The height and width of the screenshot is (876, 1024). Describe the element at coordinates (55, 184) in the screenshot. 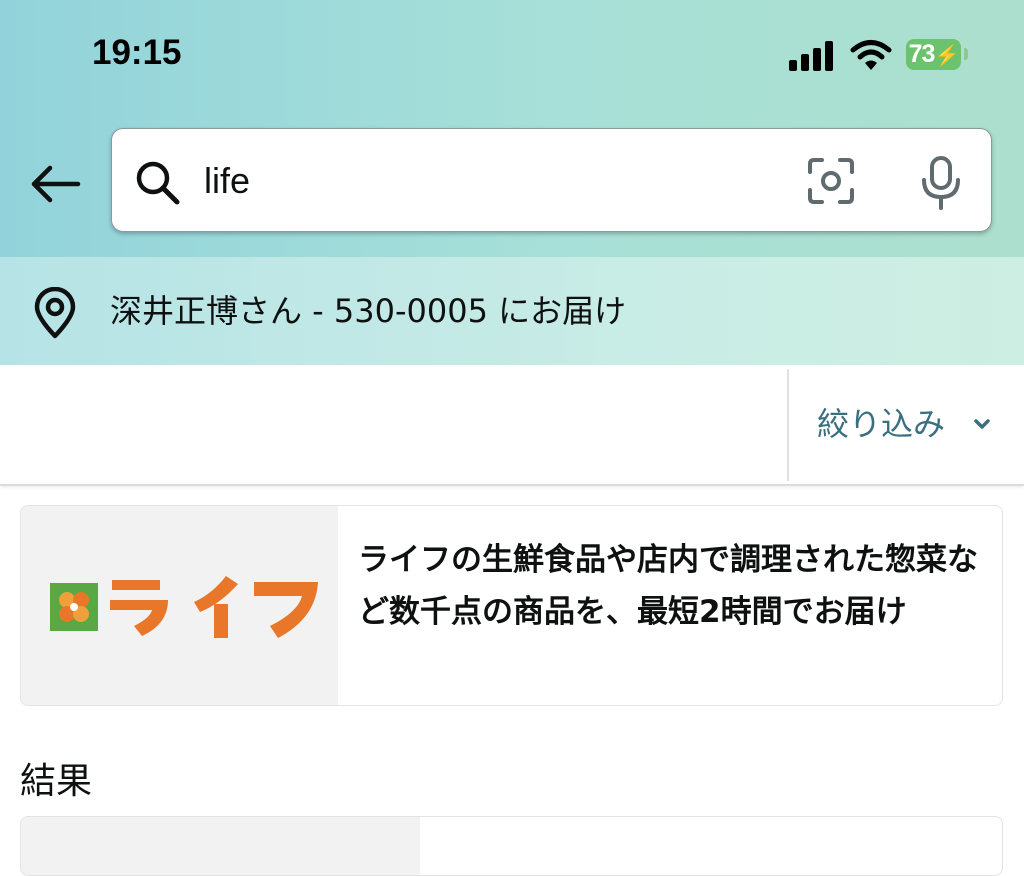

I see `back-arrow-icon` at that location.